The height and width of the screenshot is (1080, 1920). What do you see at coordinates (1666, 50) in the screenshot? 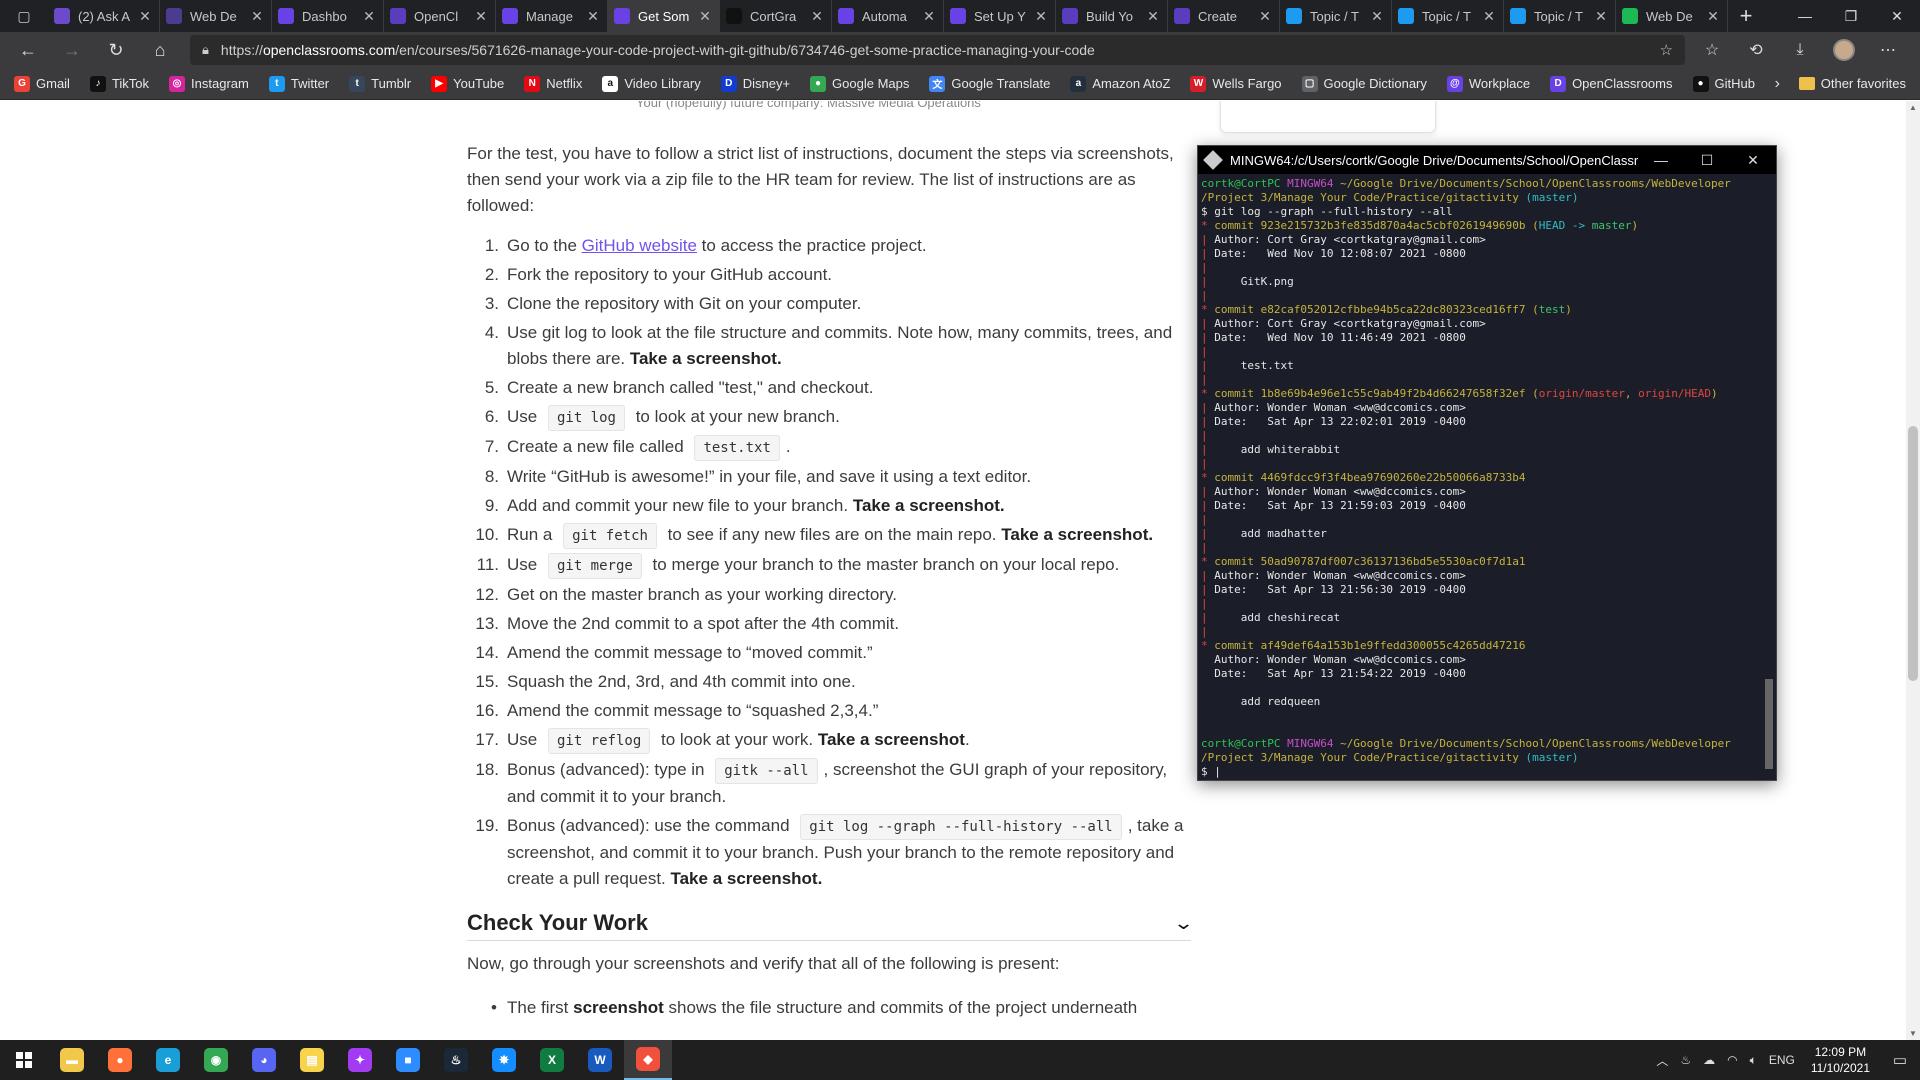
I see `add-favorite-icon: ☆` at bounding box center [1666, 50].